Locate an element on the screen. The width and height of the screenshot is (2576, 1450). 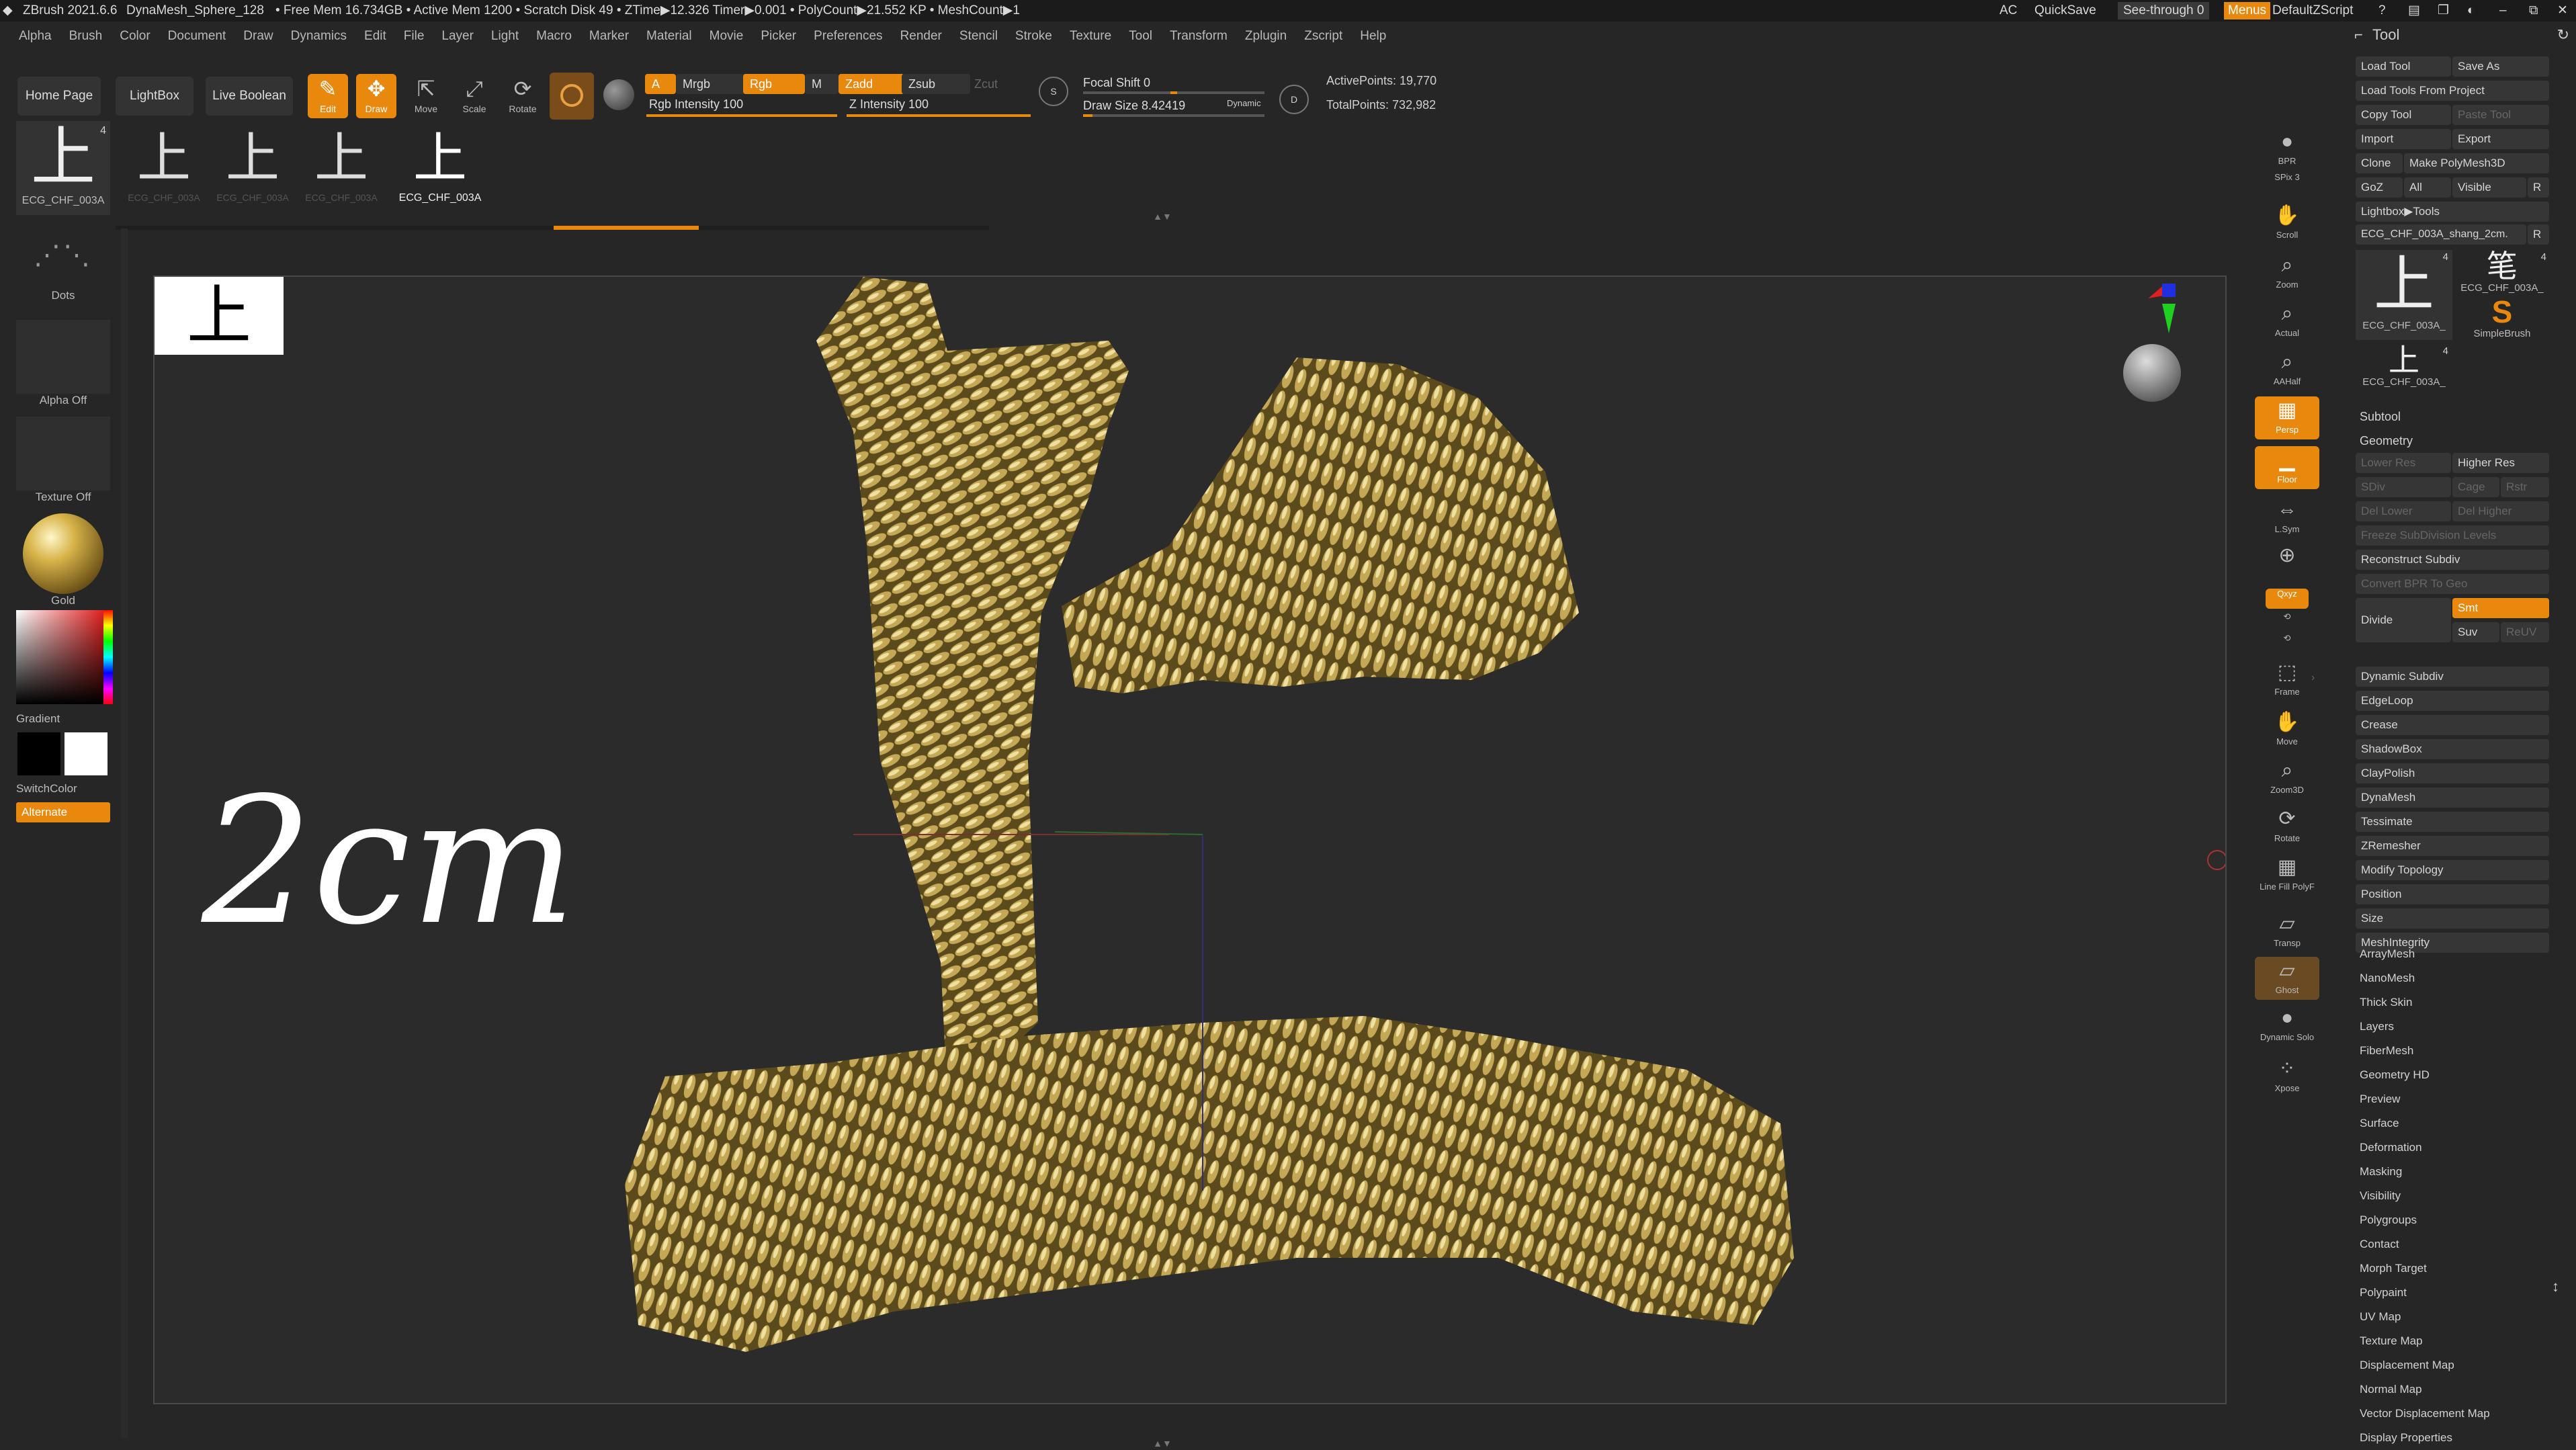
menu-texture: Texture is located at coordinates (1090, 36).